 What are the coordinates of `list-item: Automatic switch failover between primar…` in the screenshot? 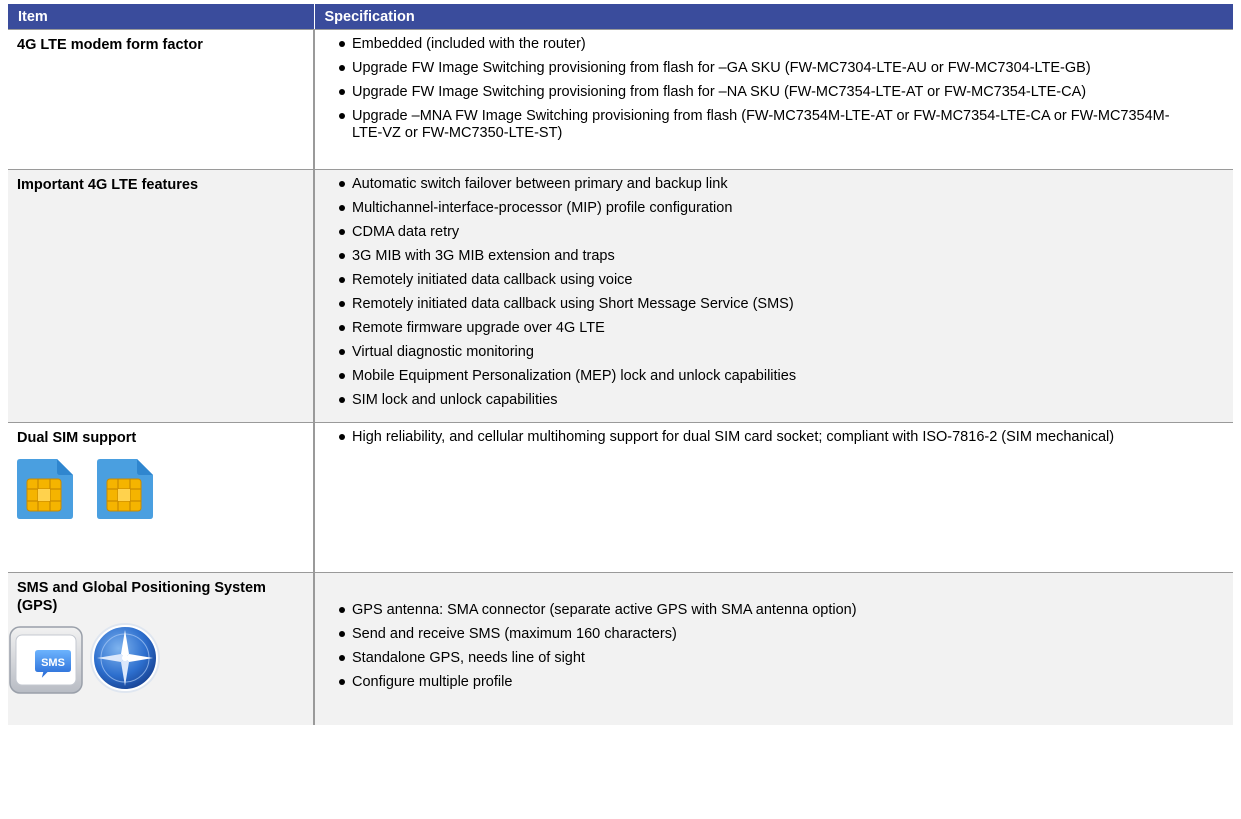 It's located at (765, 184).